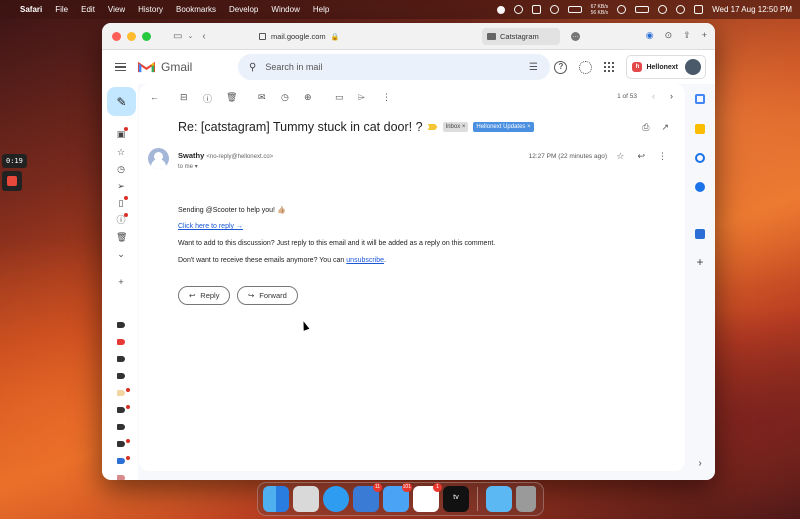 This screenshot has height=519, width=800. Describe the element at coordinates (121, 152) in the screenshot. I see `starred-icon: ☆` at that location.